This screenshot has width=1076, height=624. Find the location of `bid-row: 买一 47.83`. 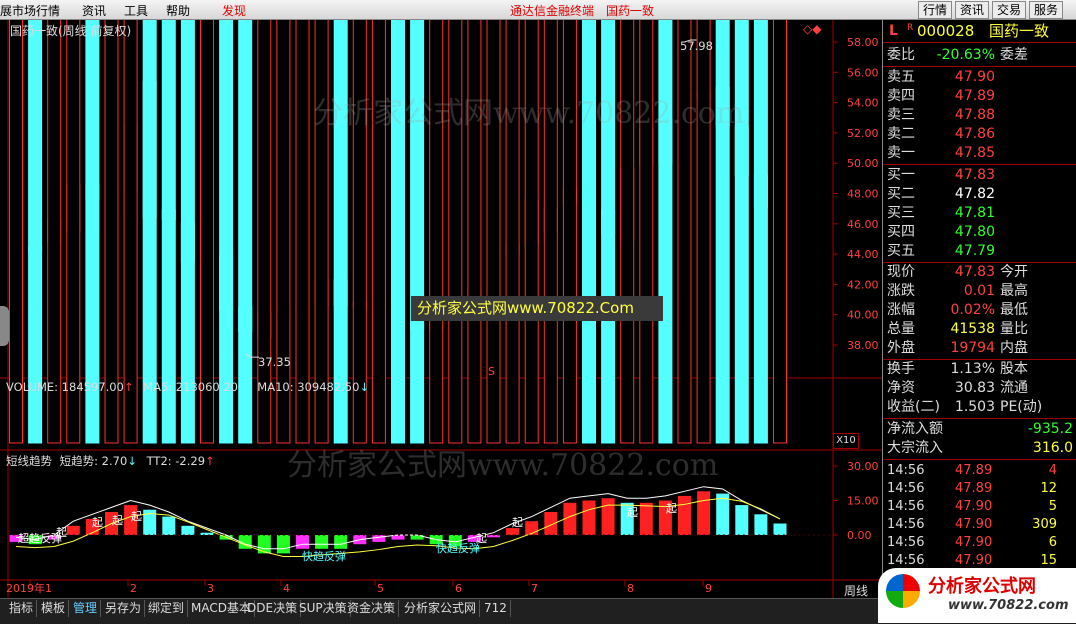

bid-row: 买一 47.83 is located at coordinates (980, 175).